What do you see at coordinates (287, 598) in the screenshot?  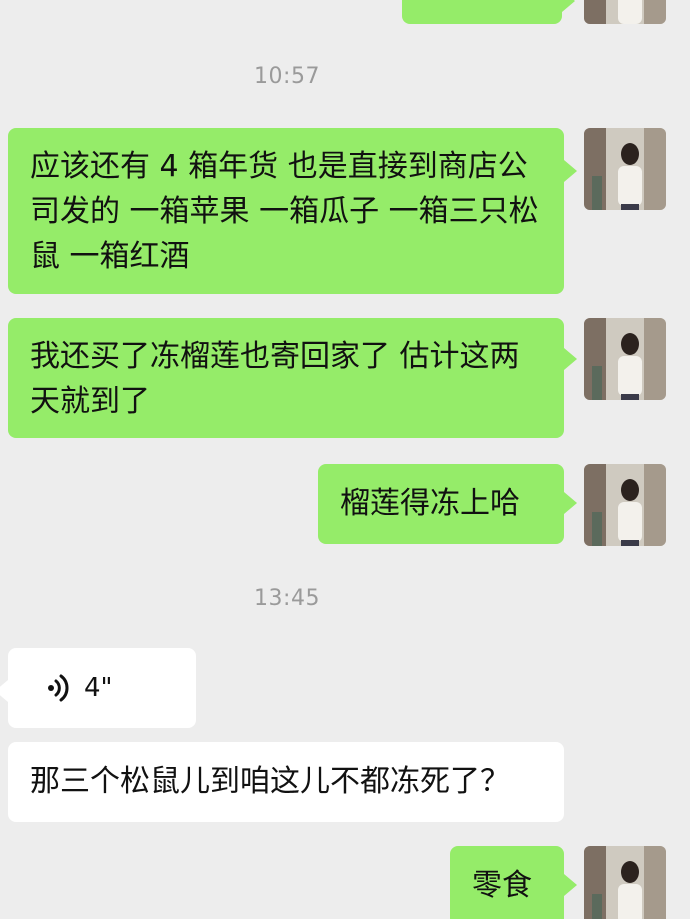 I see `timestamp: 13:45` at bounding box center [287, 598].